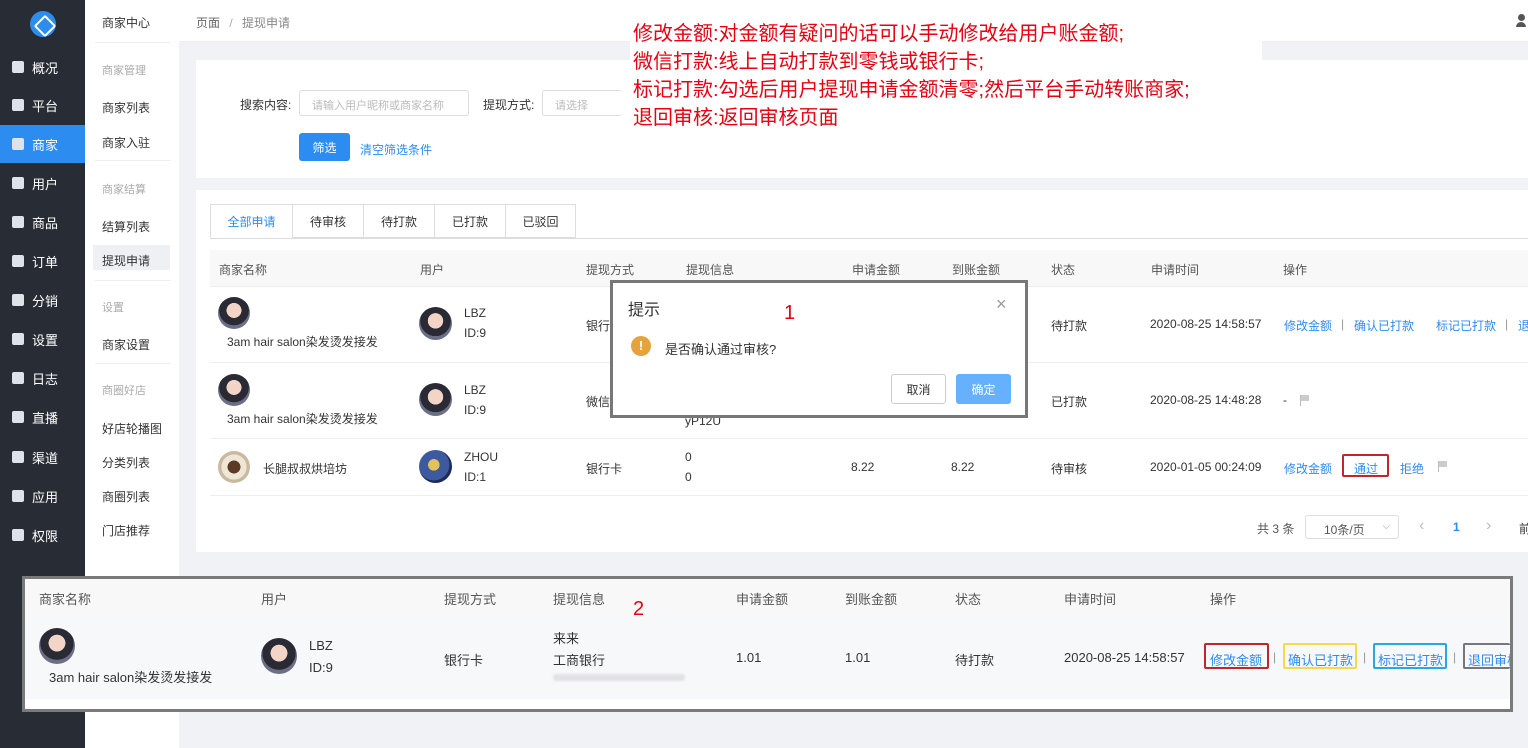 This screenshot has width=1528, height=748. I want to click on sidebar-item-9: 直播, so click(42, 417).